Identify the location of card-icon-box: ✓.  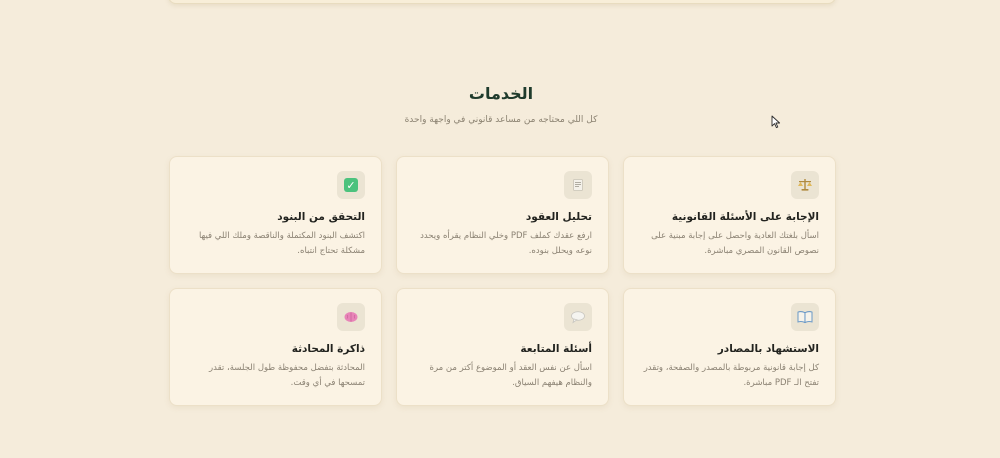
(351, 185).